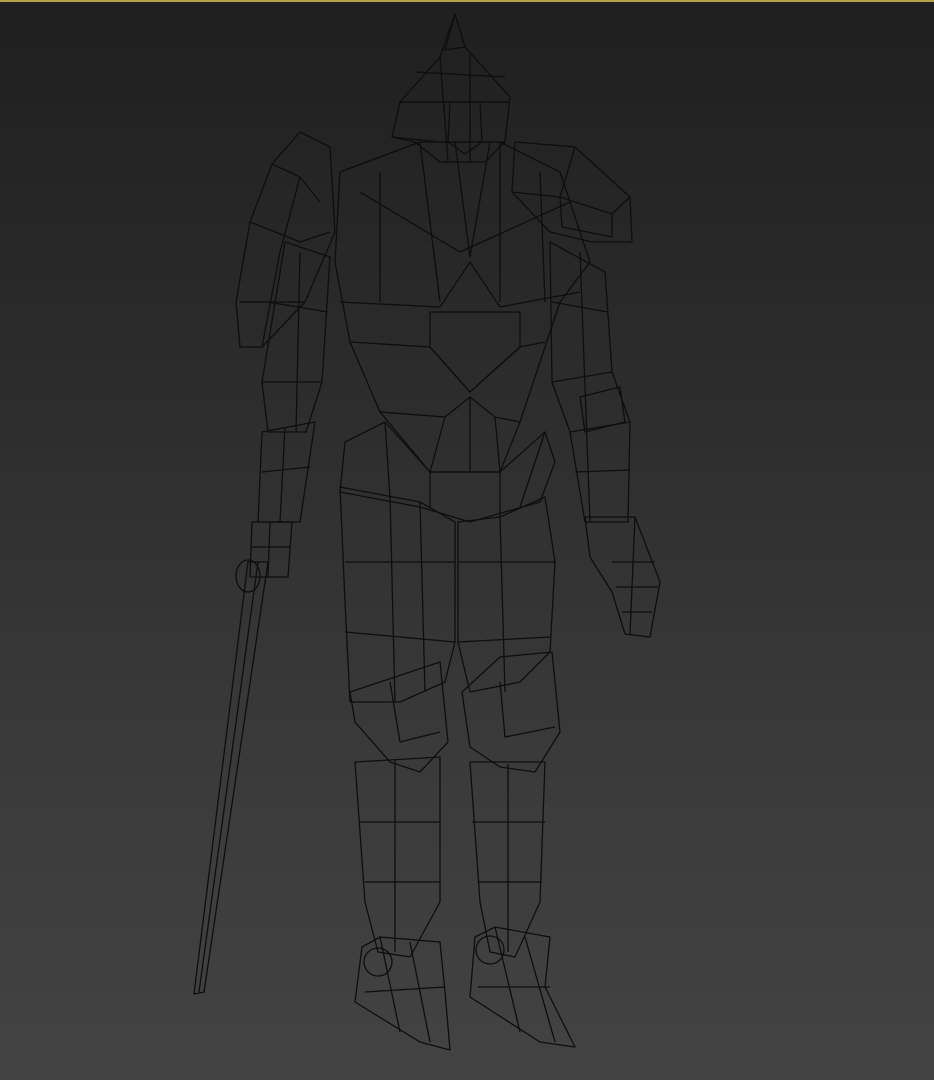 This screenshot has height=1080, width=934. I want to click on left-leg, so click(509, 727).